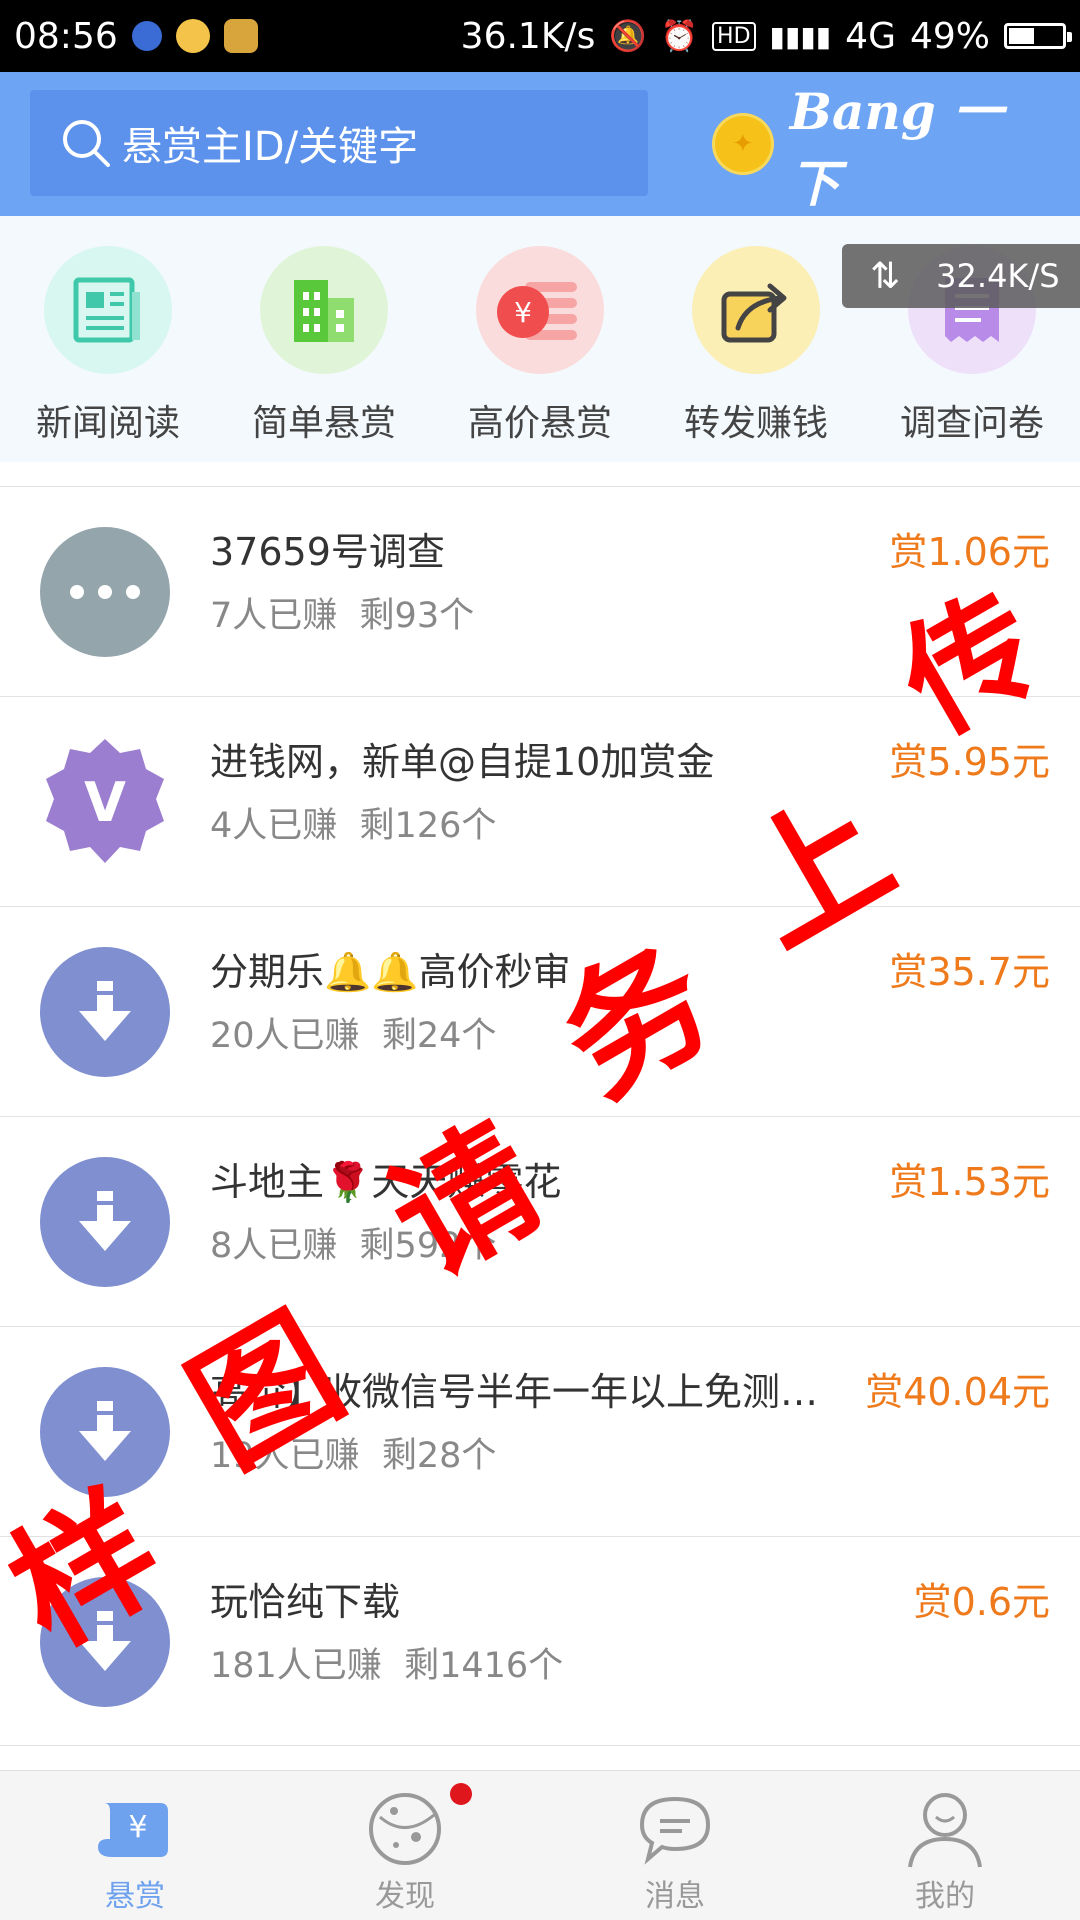 The height and width of the screenshot is (1920, 1080). Describe the element at coordinates (390, 972) in the screenshot. I see `task-title: 分期乐🔔🔔高价秒审` at that location.